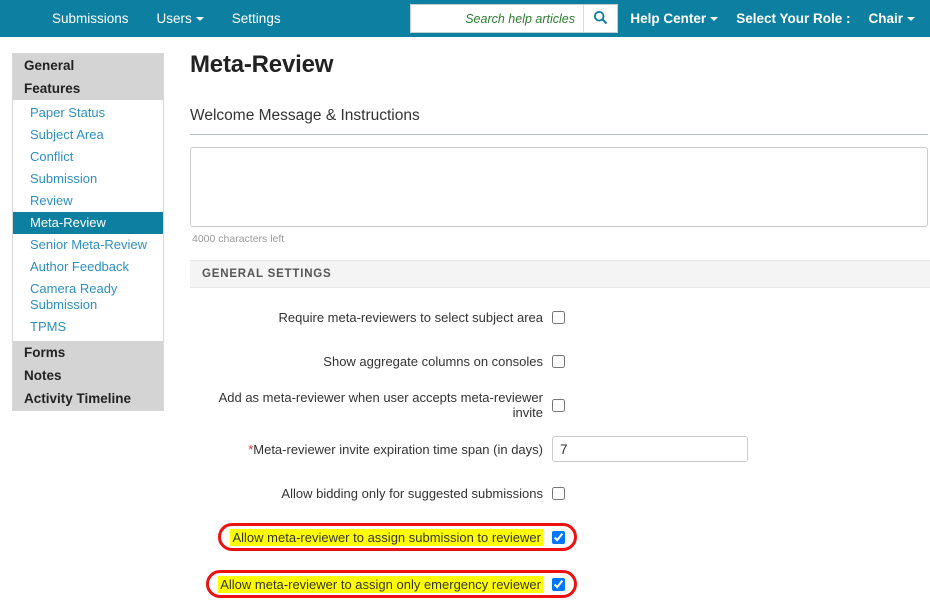 The height and width of the screenshot is (616, 930). I want to click on setting-invite-expiration-days-input, so click(650, 449).